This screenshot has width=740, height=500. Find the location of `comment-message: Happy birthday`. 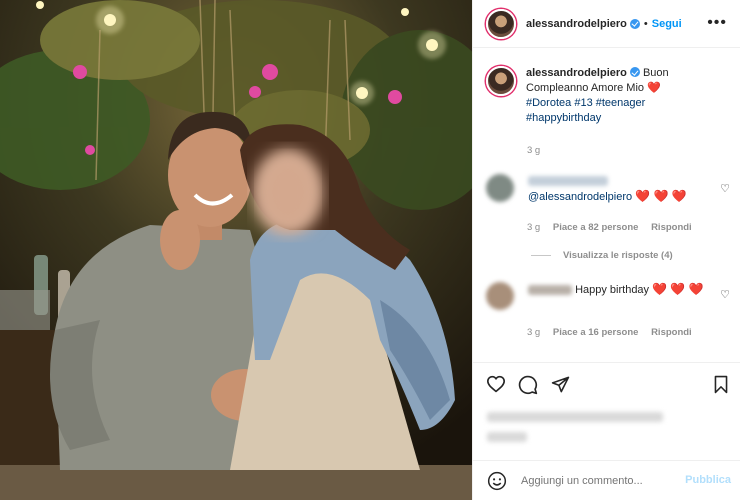

comment-message: Happy birthday is located at coordinates (612, 290).